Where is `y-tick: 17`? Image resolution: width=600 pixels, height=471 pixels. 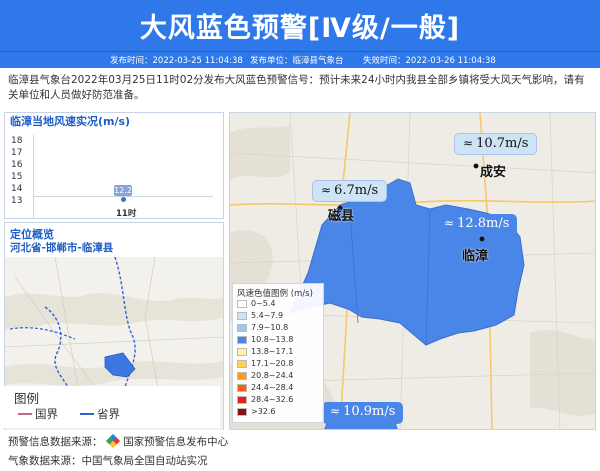
y-tick: 17 is located at coordinates (17, 153).